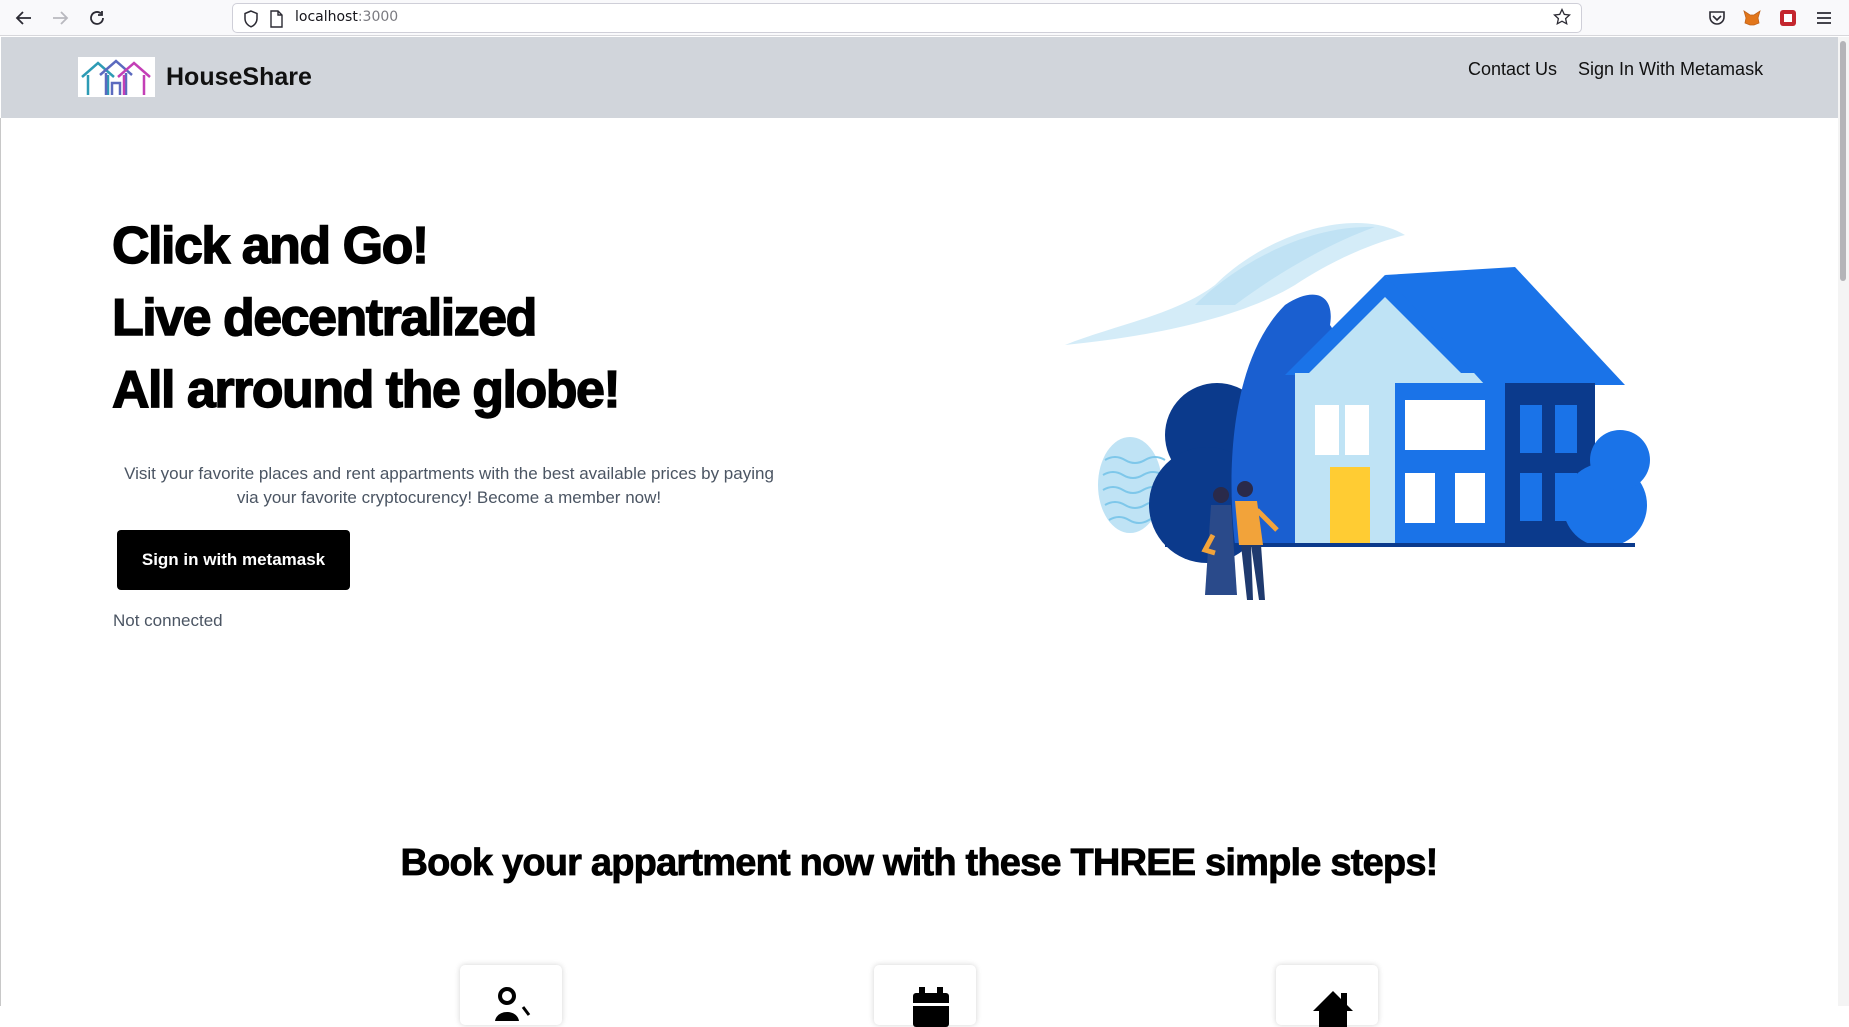  I want to click on nav-sign-in-metamask: Sign In With Metamask, so click(1670, 69).